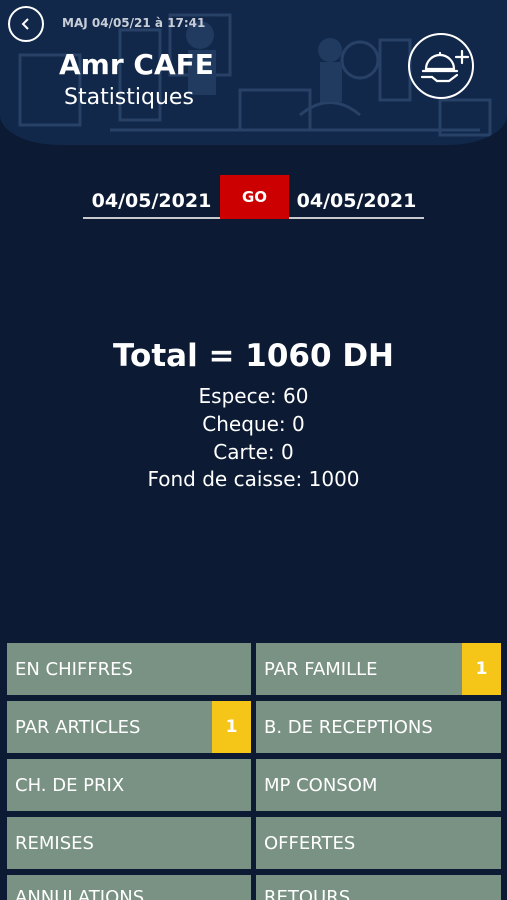 Image resolution: width=507 pixels, height=900 pixels. I want to click on stat-espece: Espece: 60, so click(253, 396).